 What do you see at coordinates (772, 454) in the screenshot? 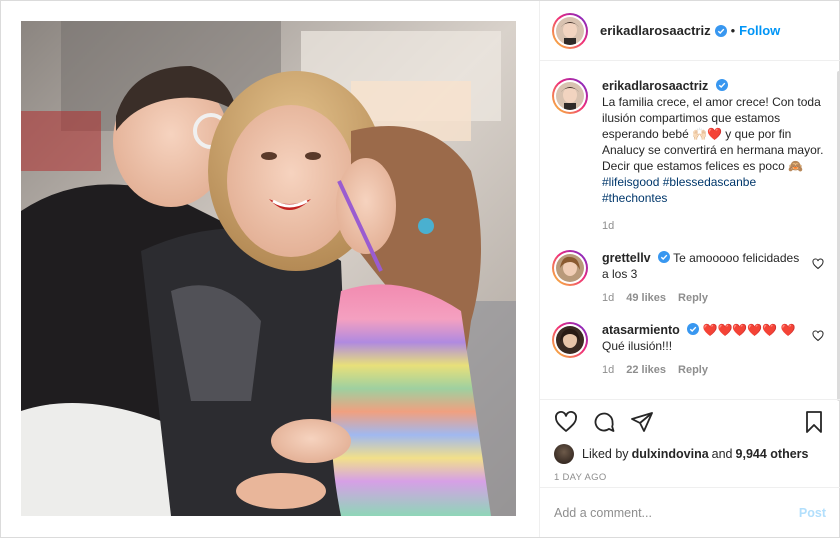
I see `likes-count: 9,944 others` at bounding box center [772, 454].